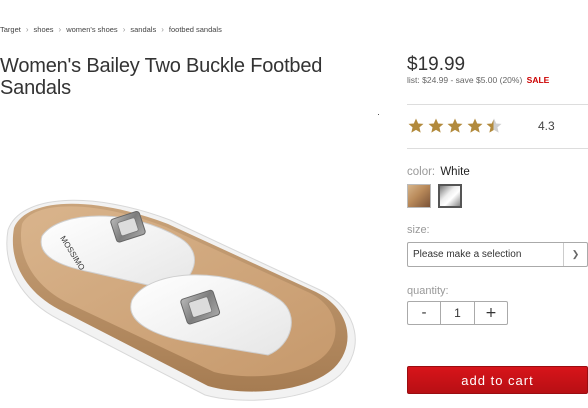 The width and height of the screenshot is (588, 408). I want to click on rating-value: 4.3, so click(546, 126).